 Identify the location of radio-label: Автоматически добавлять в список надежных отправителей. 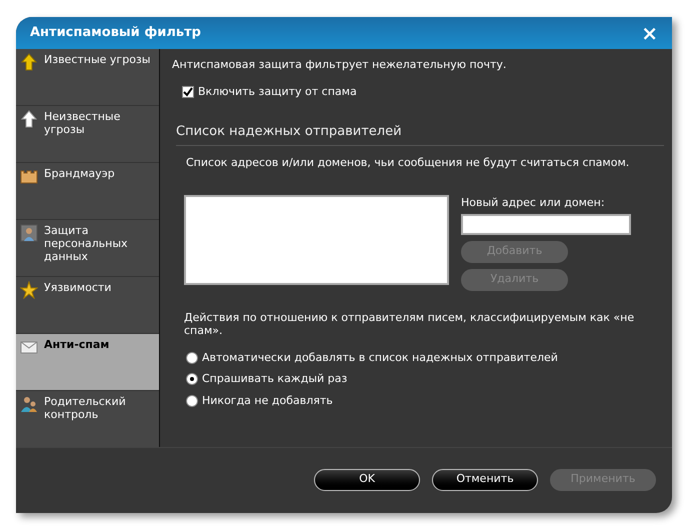
(380, 358).